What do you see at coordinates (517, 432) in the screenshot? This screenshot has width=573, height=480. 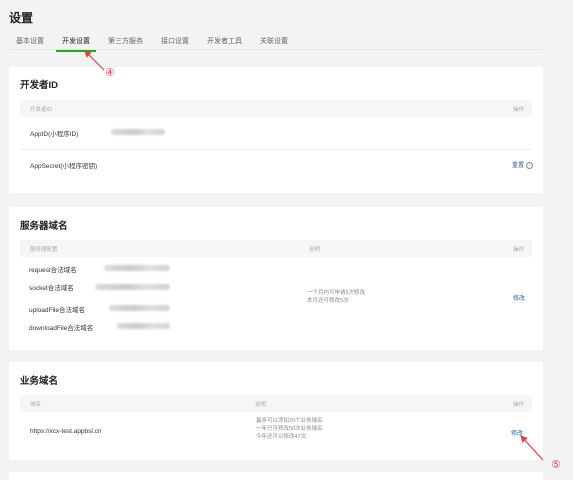 I see `modify-business-domain-link: 修改` at bounding box center [517, 432].